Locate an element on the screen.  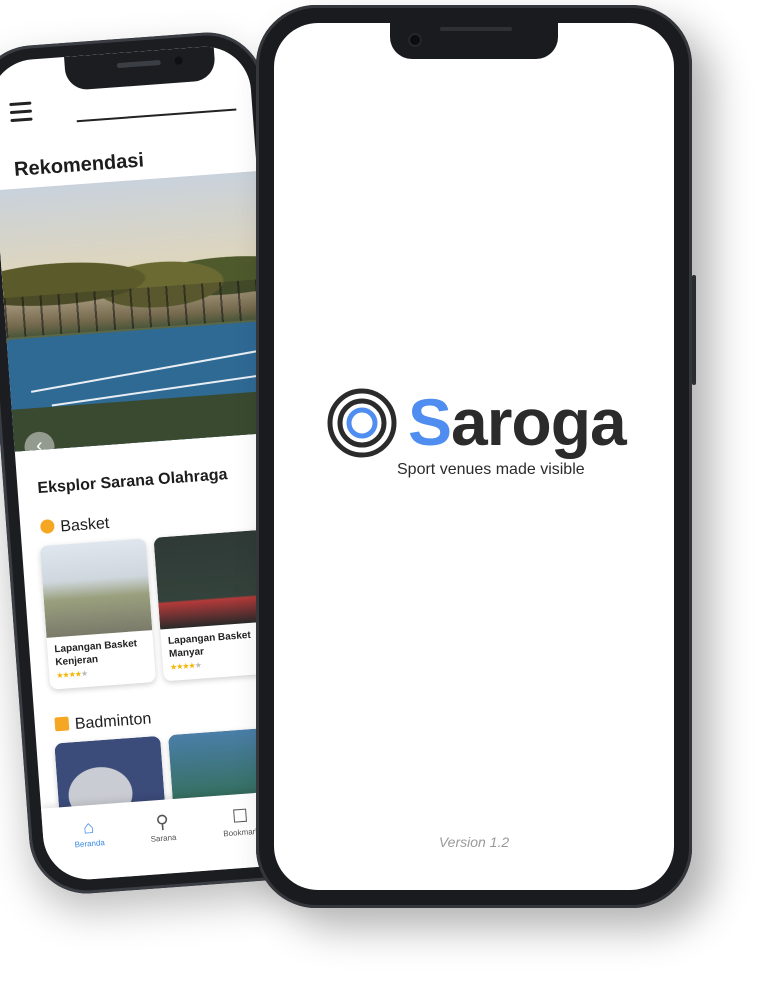
tab-label: Sarana is located at coordinates (163, 838).